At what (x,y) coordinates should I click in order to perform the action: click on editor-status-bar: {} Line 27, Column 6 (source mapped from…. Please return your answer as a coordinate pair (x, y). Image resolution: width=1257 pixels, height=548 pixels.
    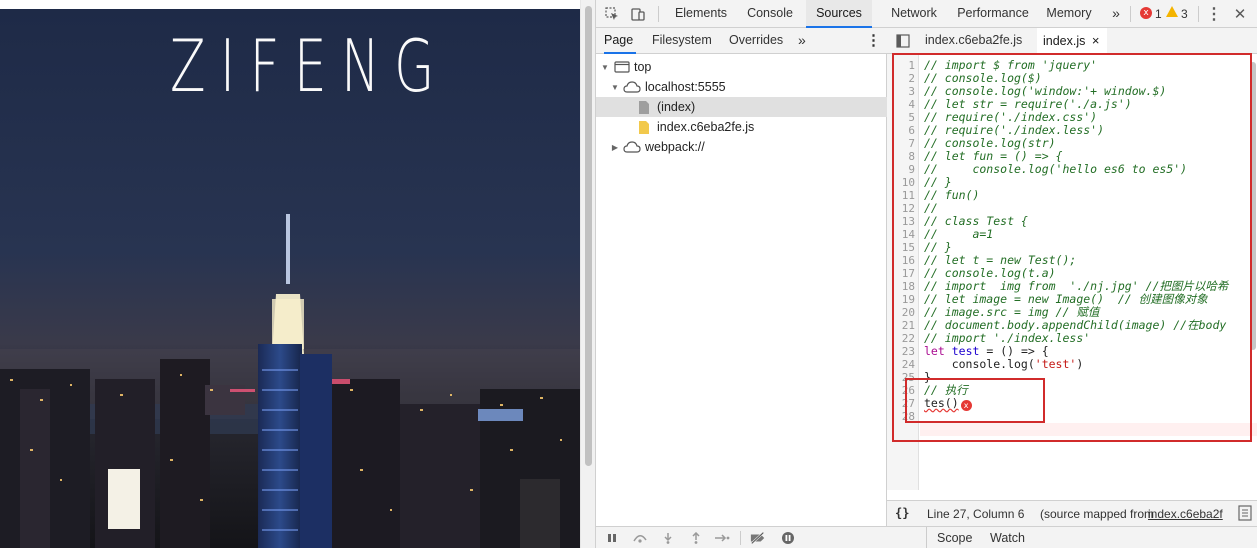
    Looking at the image, I should click on (1072, 513).